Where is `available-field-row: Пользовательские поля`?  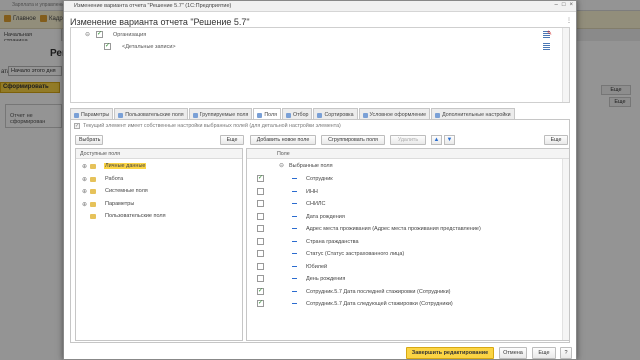 available-field-row: Пользовательские поля is located at coordinates (159, 216).